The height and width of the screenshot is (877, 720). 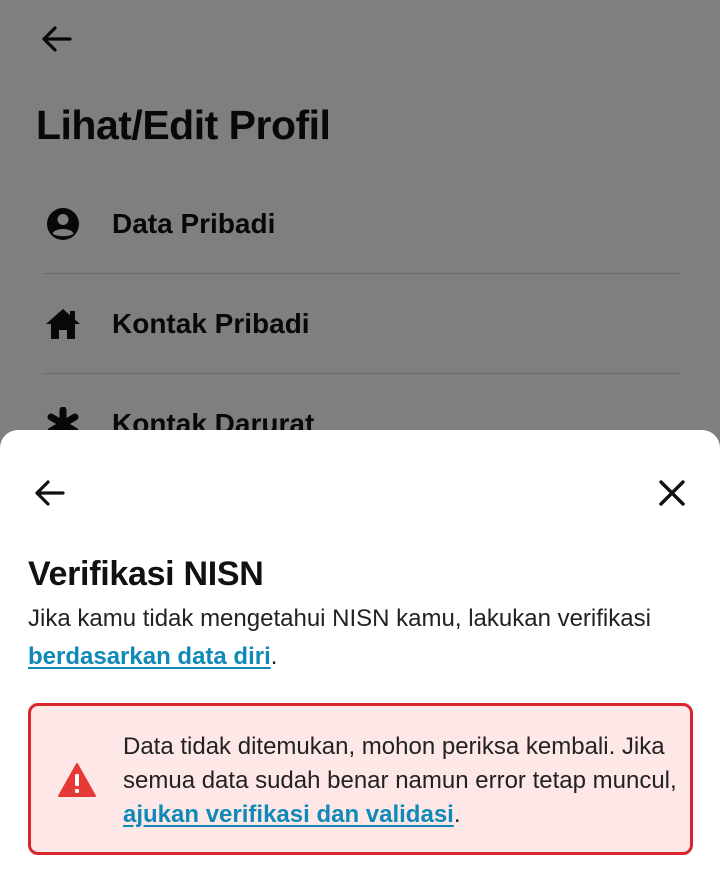 What do you see at coordinates (457, 814) in the screenshot?
I see `alert-suffix: .` at bounding box center [457, 814].